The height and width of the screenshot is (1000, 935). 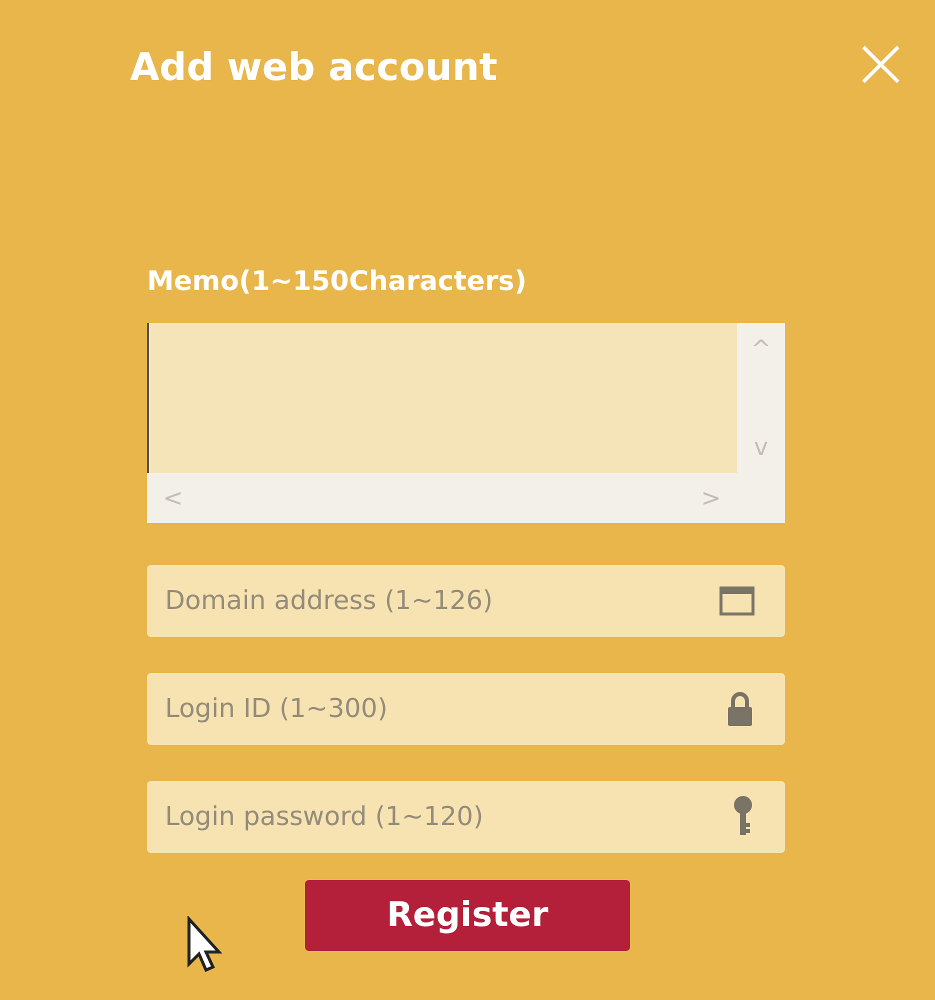 I want to click on register-button: Register, so click(x=467, y=915).